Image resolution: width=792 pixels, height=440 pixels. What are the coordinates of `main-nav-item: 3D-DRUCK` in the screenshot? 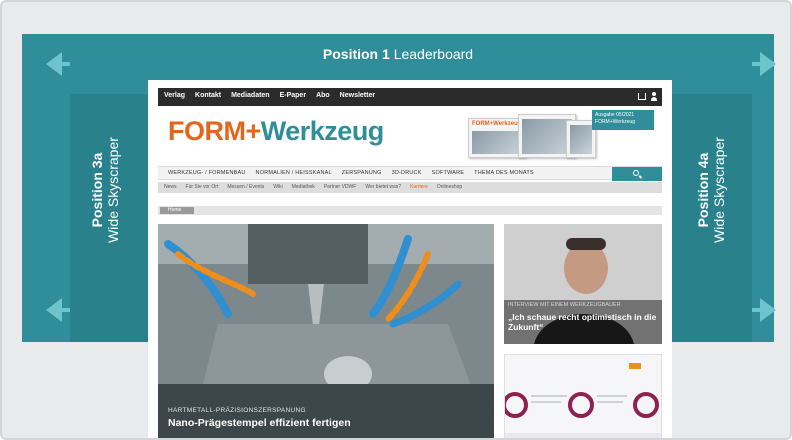 It's located at (407, 173).